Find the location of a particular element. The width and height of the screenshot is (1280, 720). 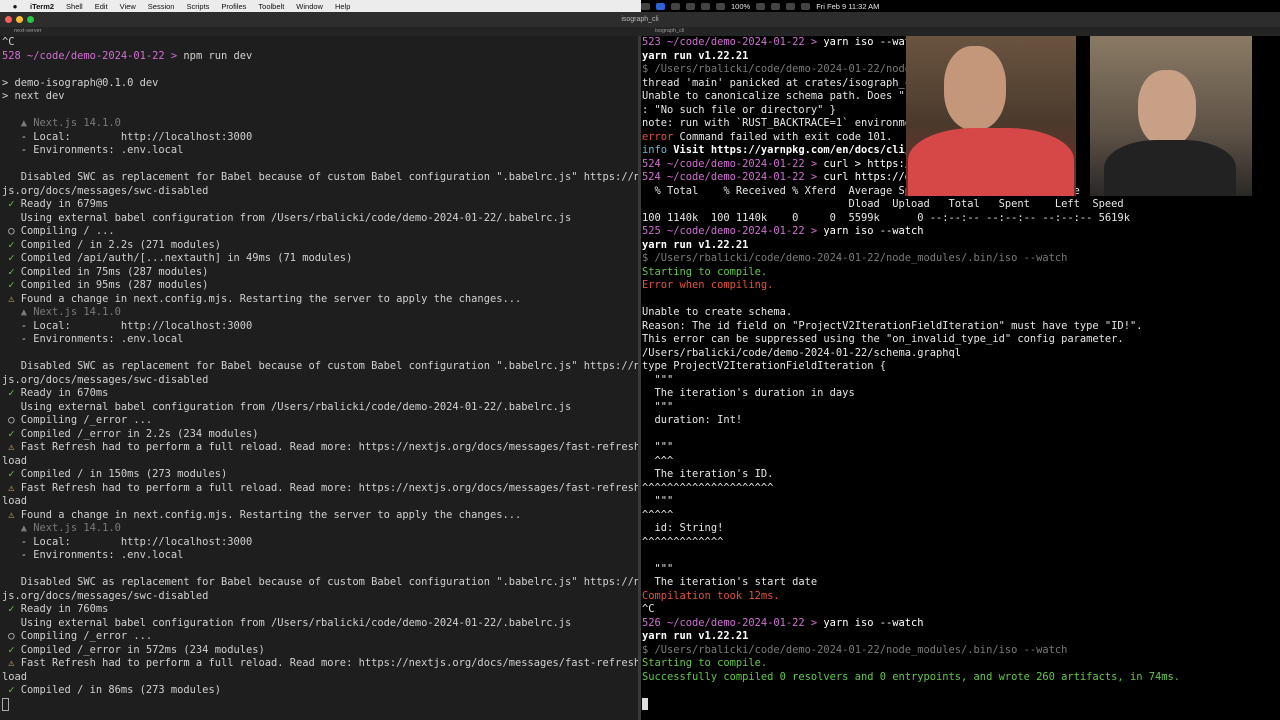

close-window-button is located at coordinates (8, 19).